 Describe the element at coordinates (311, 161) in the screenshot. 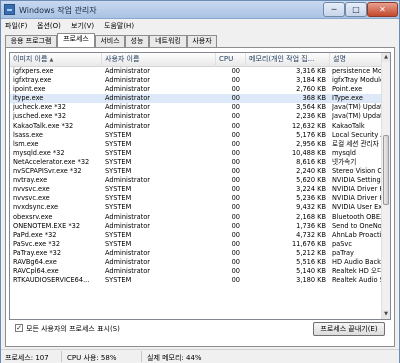

I see `cell-memory: 8,616 KB` at that location.